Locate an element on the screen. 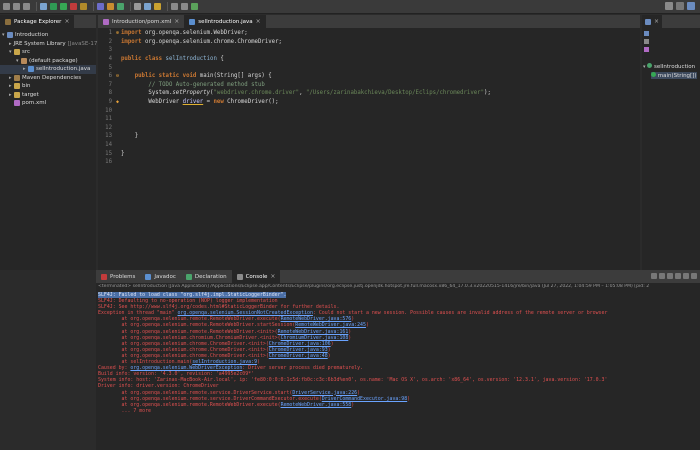 This screenshot has width=700, height=450. new-icon is located at coordinates (6, 6).